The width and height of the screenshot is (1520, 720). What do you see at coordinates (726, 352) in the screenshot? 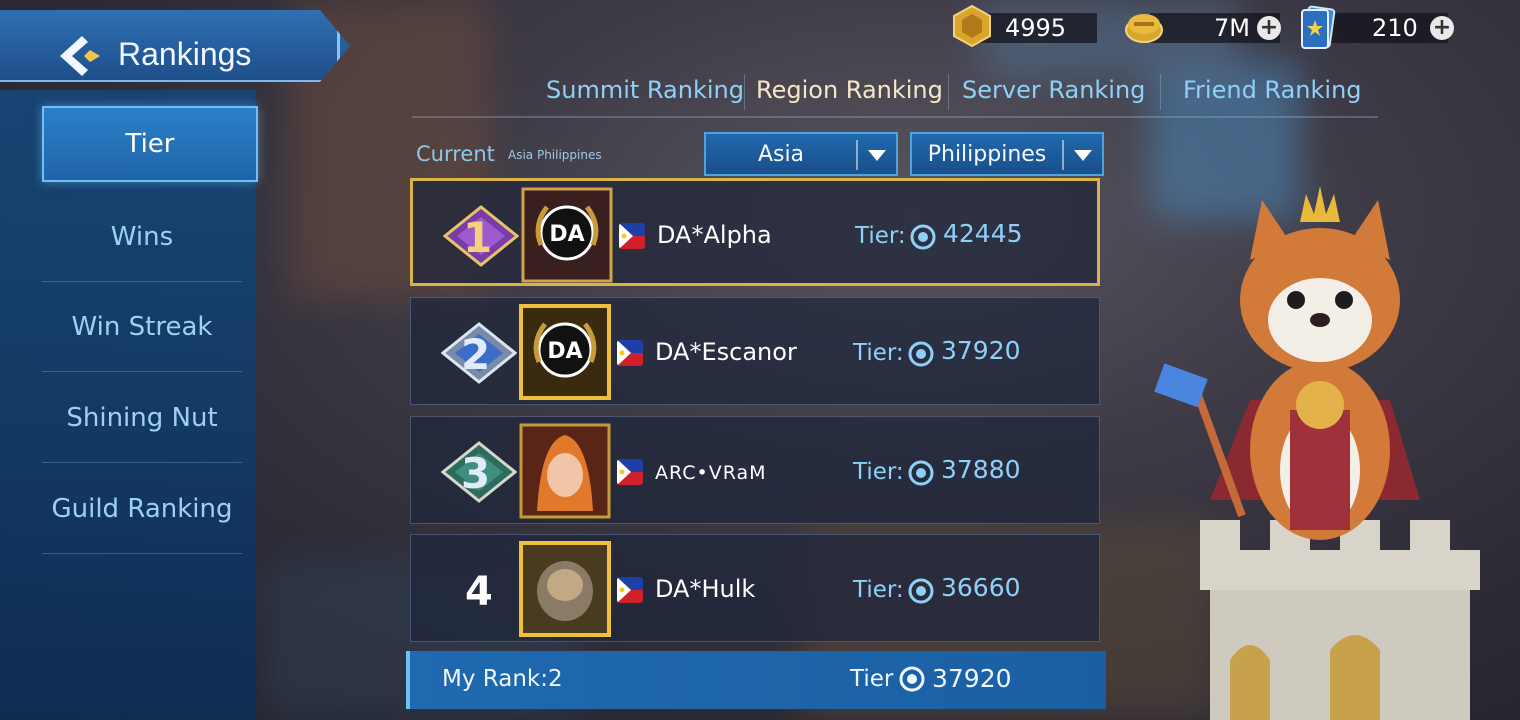
I see `player-name: DA*Escanor` at bounding box center [726, 352].